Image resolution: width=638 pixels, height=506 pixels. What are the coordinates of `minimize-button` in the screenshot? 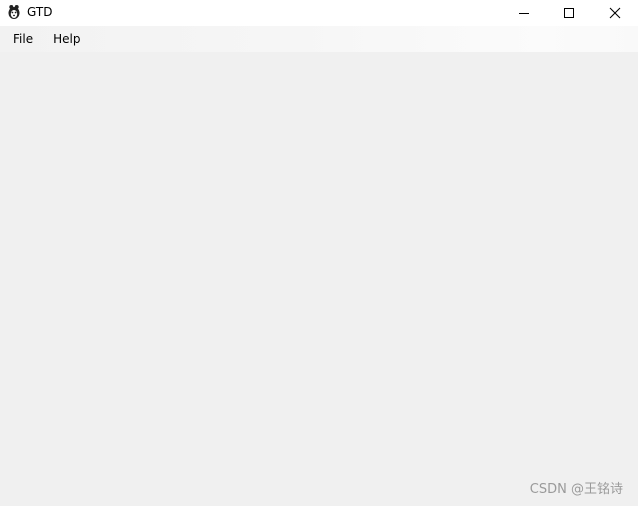 It's located at (524, 13).